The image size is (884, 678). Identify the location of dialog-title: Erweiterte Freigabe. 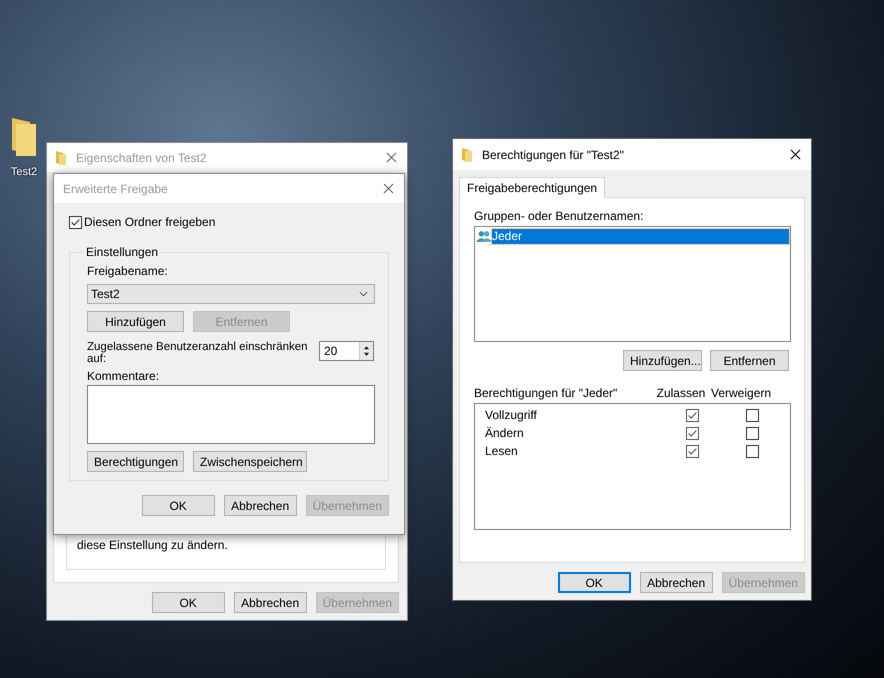
(116, 189).